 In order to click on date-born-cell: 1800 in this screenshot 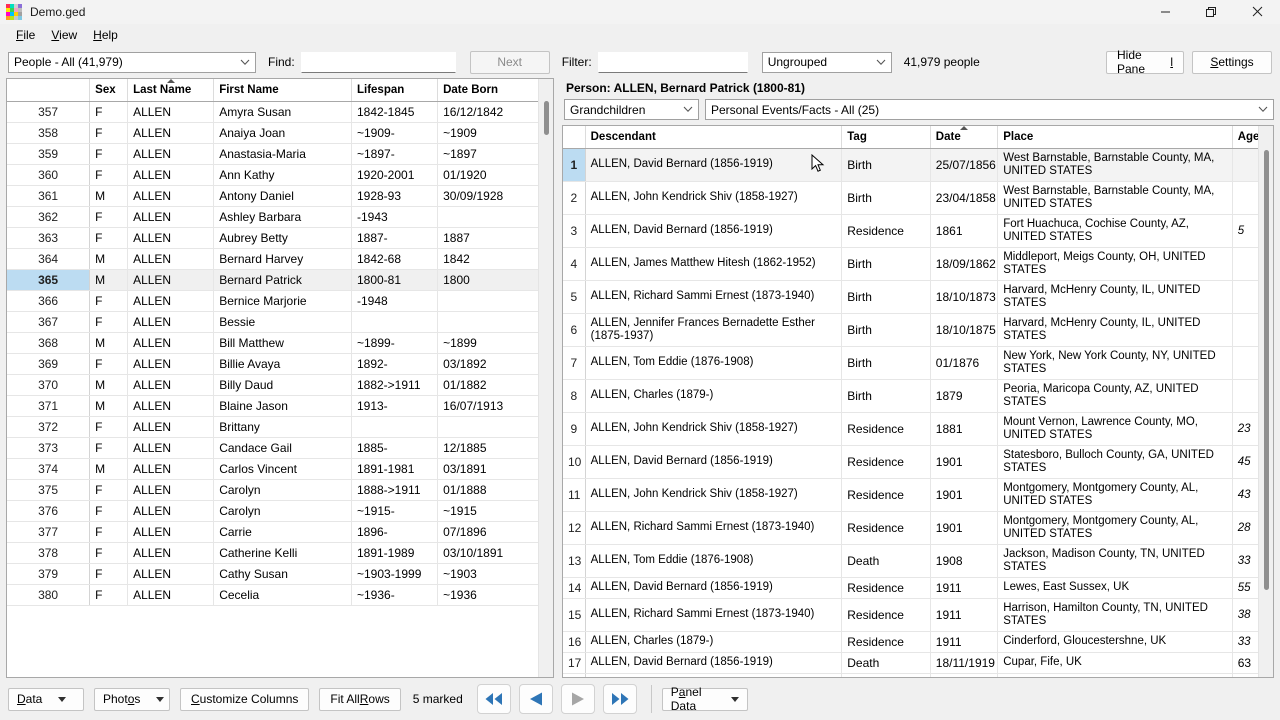, I will do `click(495, 280)`.